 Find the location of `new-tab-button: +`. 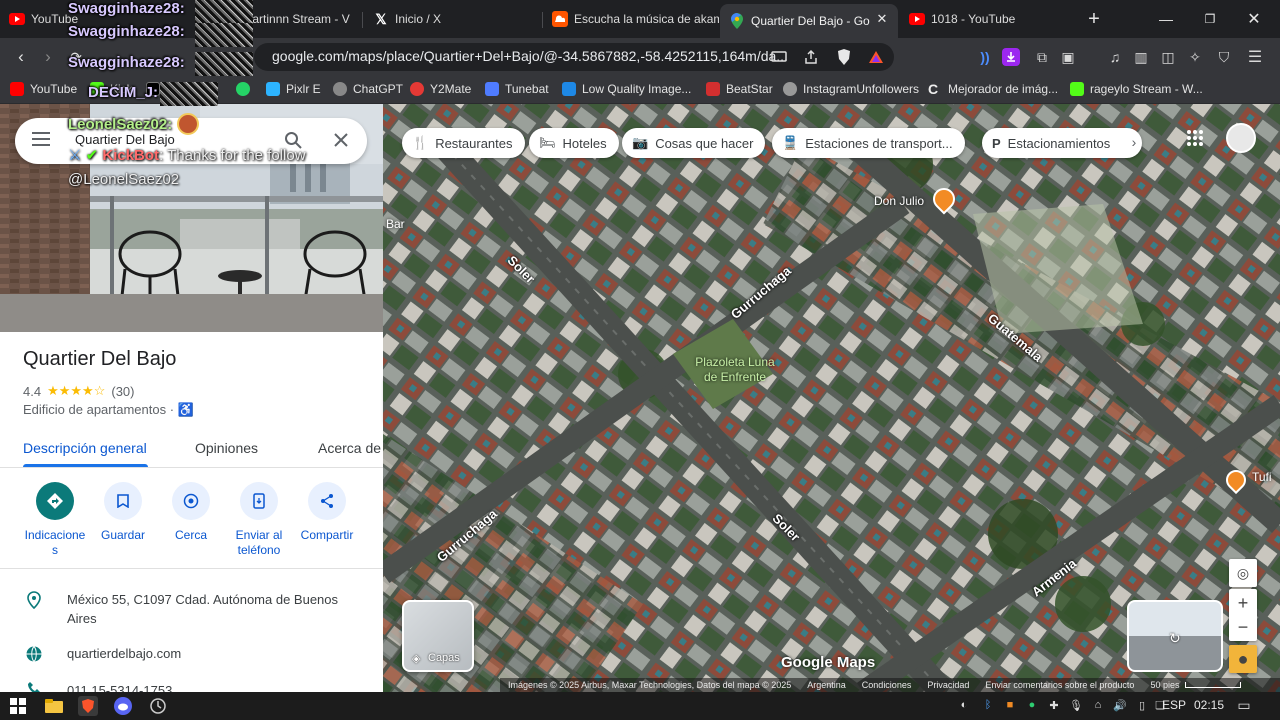

new-tab-button: + is located at coordinates (1094, 19).